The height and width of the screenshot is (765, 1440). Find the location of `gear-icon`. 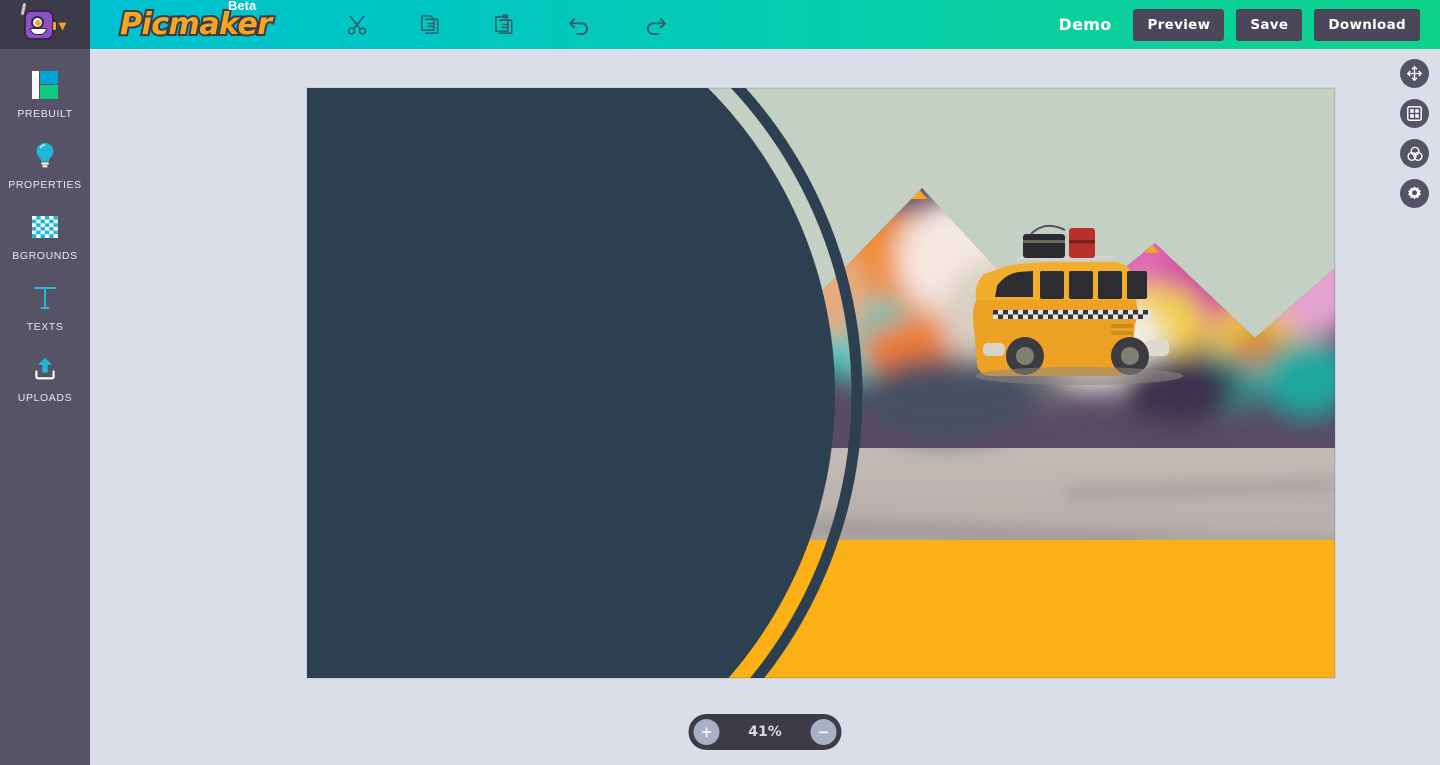

gear-icon is located at coordinates (1414, 193).